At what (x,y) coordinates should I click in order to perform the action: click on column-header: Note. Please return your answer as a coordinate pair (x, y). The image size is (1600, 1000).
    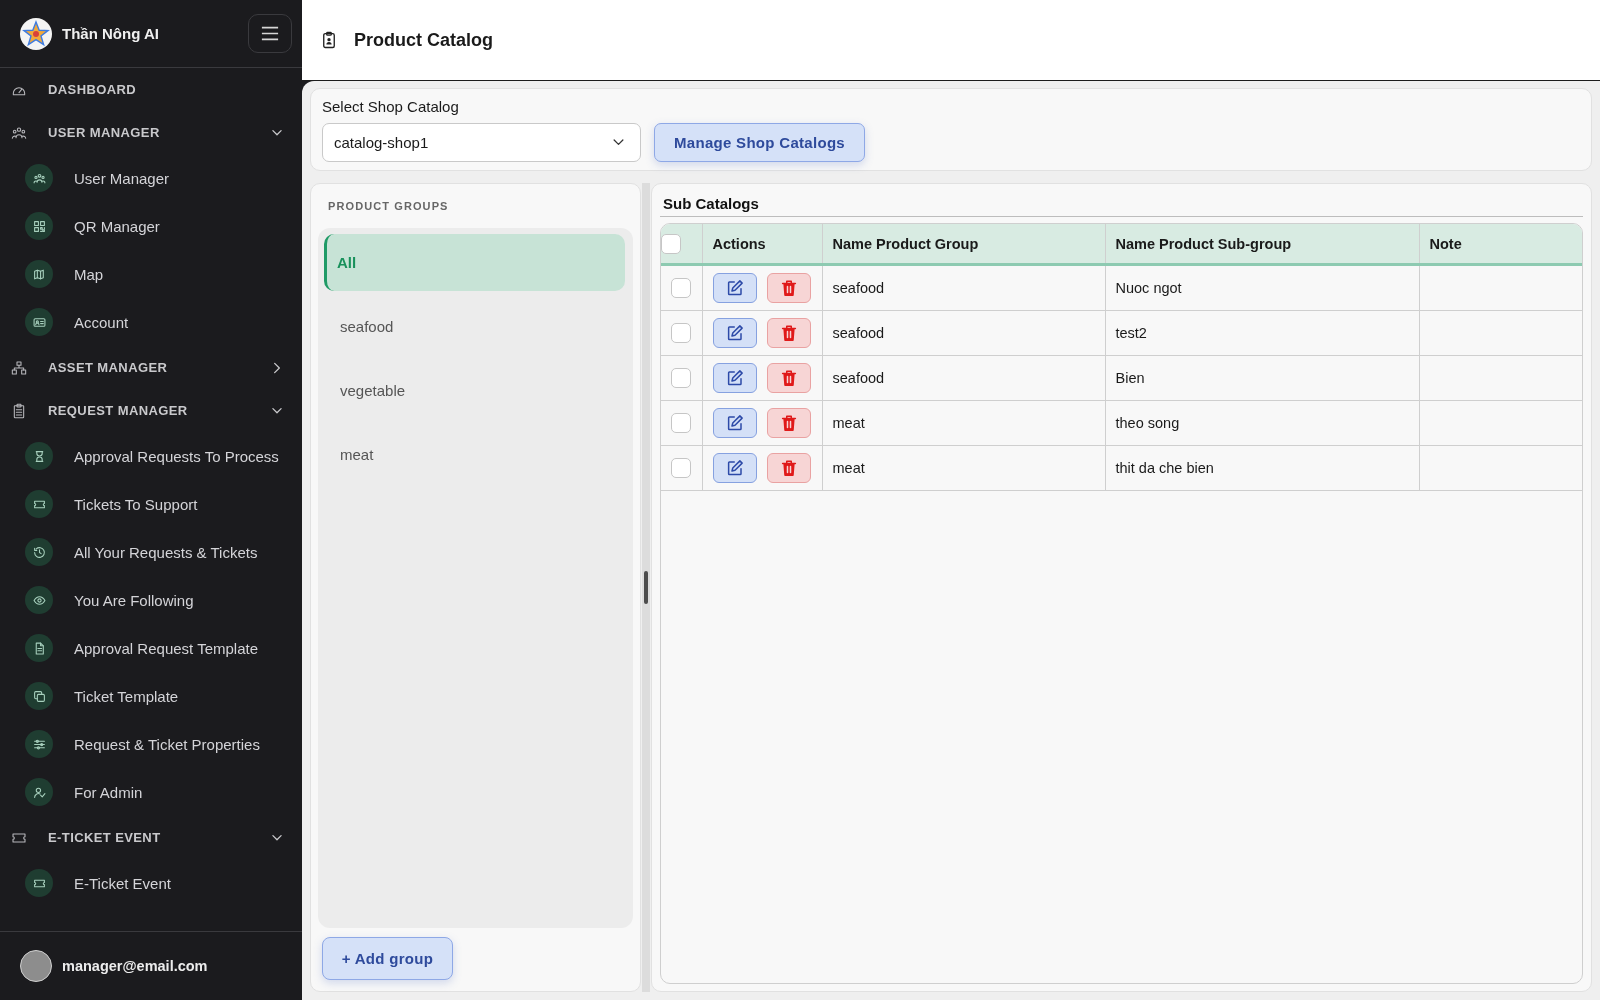
    Looking at the image, I should click on (1500, 244).